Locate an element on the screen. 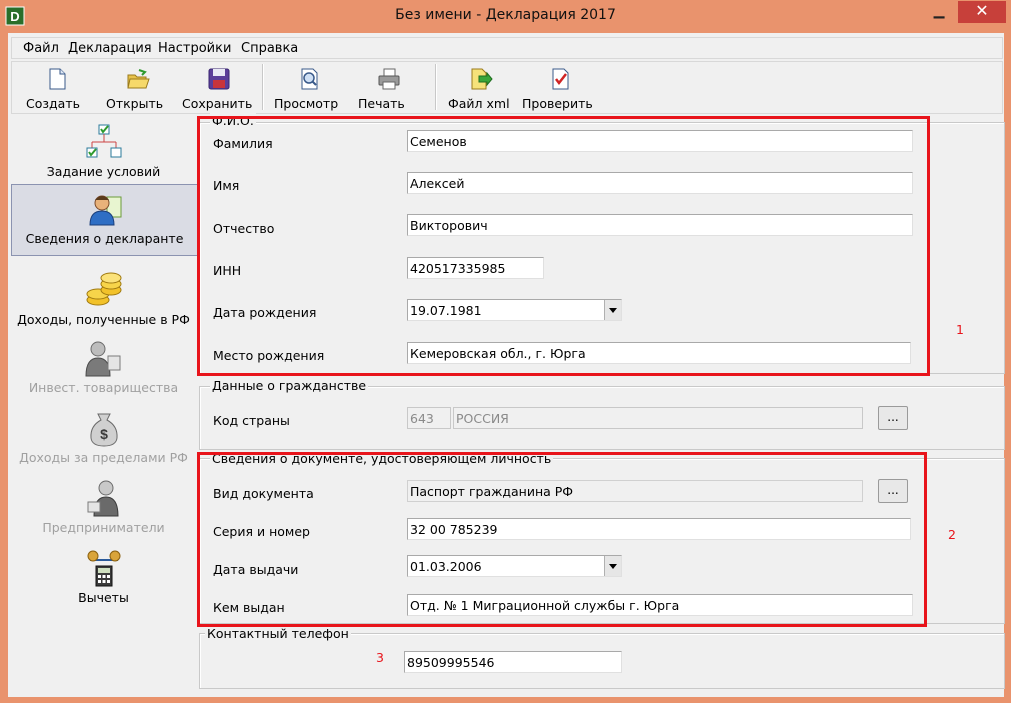  printer-icon is located at coordinates (389, 79).